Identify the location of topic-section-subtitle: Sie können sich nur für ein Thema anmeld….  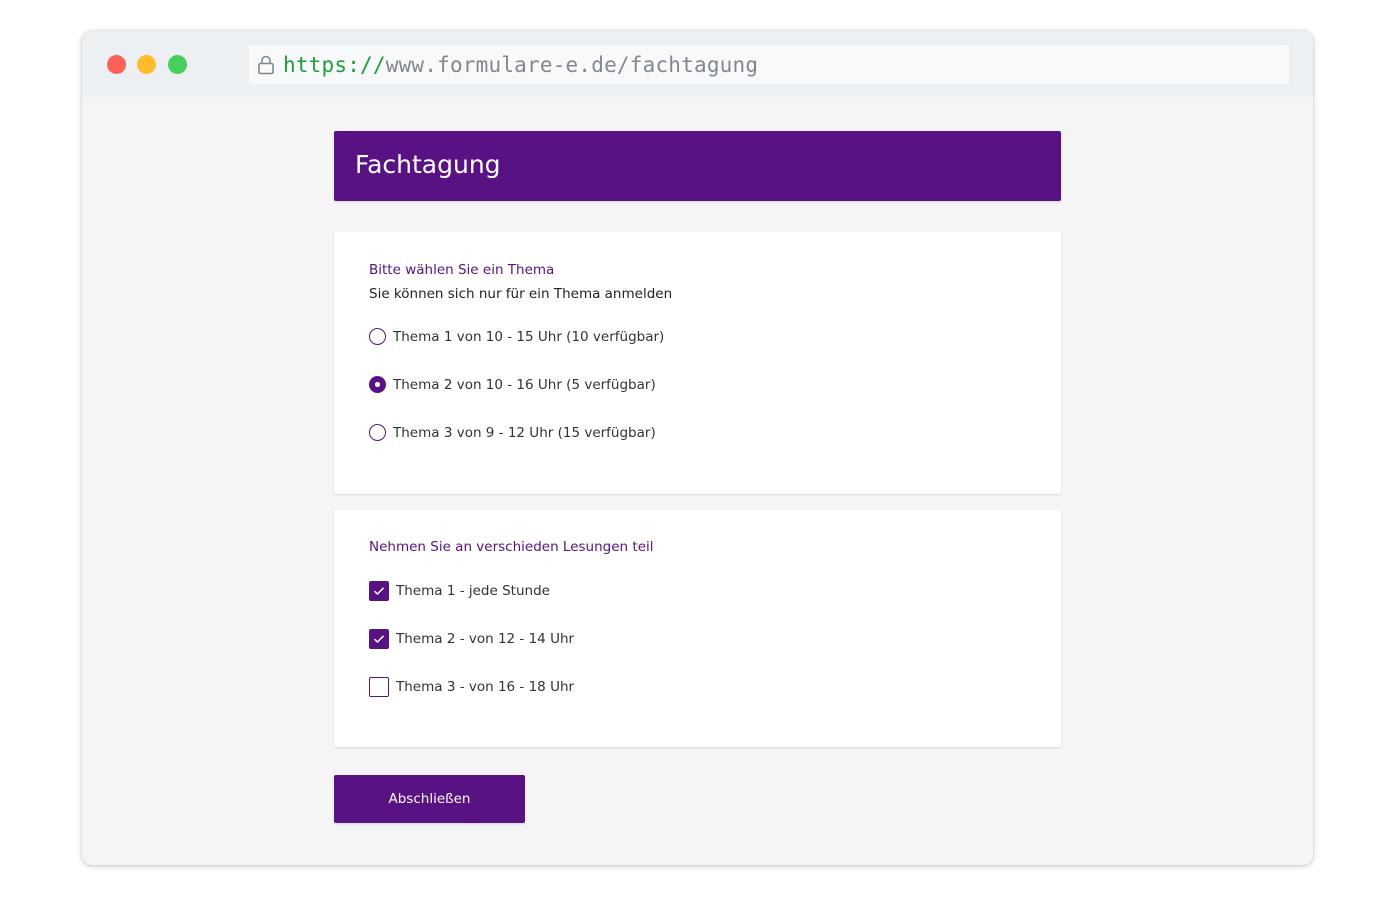
(521, 294).